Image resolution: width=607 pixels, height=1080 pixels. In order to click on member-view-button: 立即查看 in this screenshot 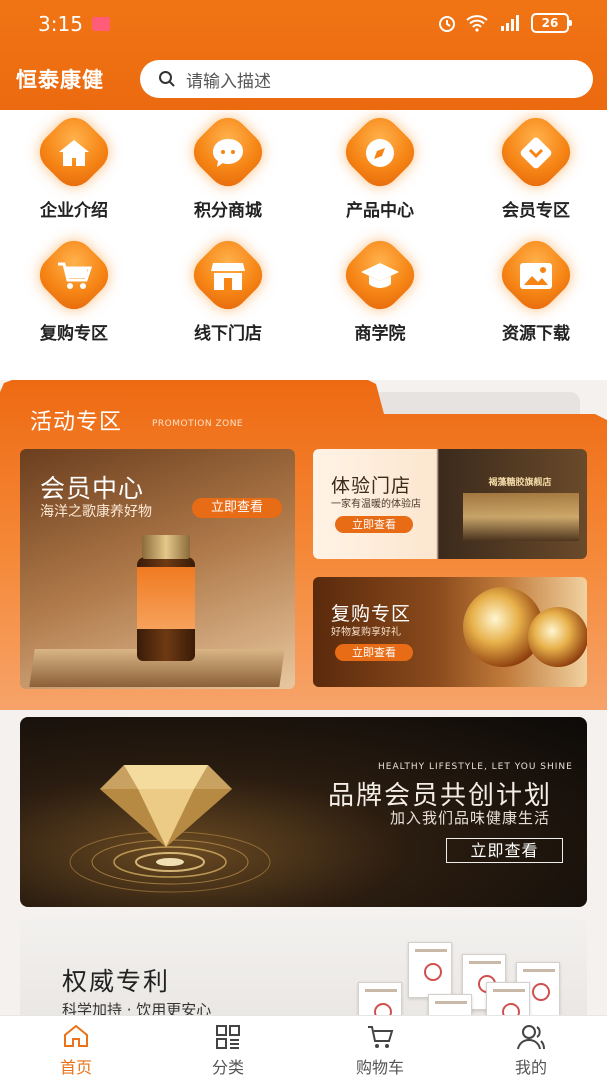, I will do `click(237, 508)`.